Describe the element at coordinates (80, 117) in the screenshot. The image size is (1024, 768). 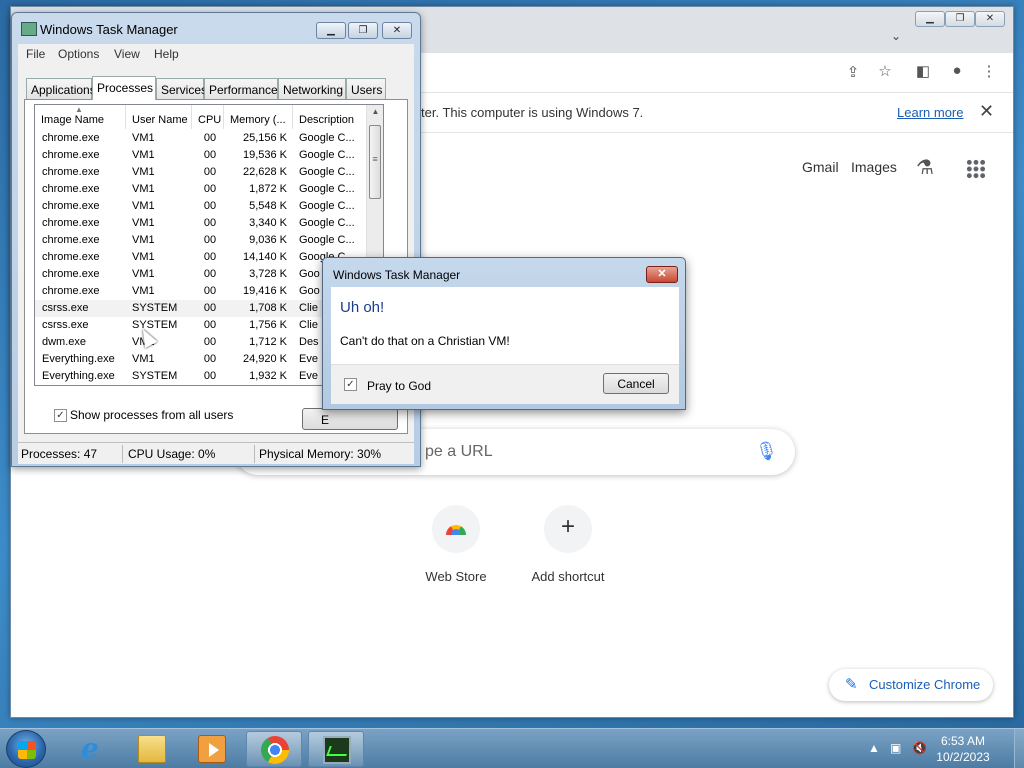
I see `col-image-name: ▲ Image Name` at that location.